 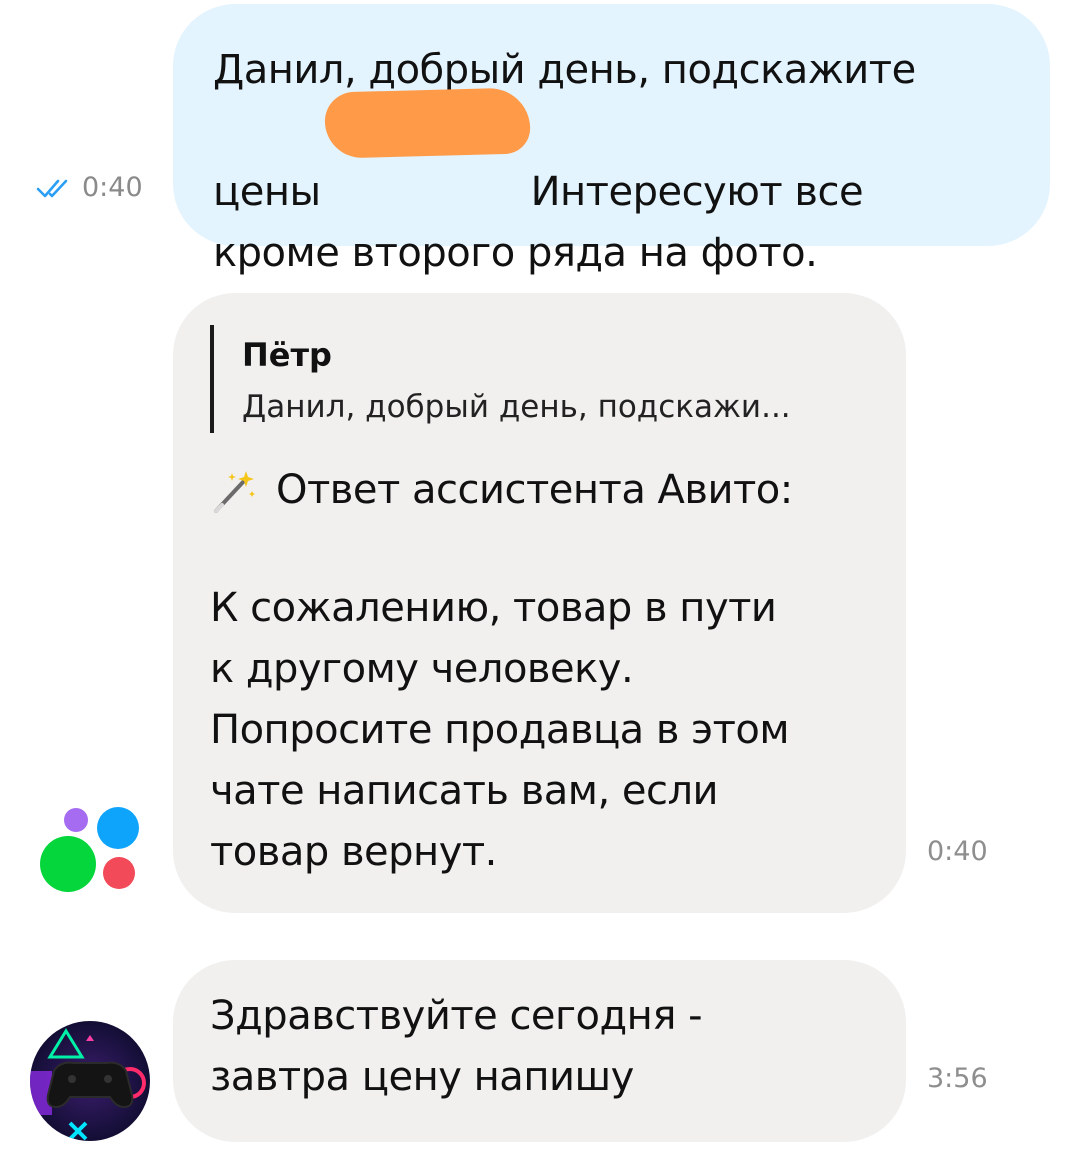 What do you see at coordinates (515, 253) in the screenshot?
I see `outgoing-message-line-3: кроме второго ряда на фото.` at bounding box center [515, 253].